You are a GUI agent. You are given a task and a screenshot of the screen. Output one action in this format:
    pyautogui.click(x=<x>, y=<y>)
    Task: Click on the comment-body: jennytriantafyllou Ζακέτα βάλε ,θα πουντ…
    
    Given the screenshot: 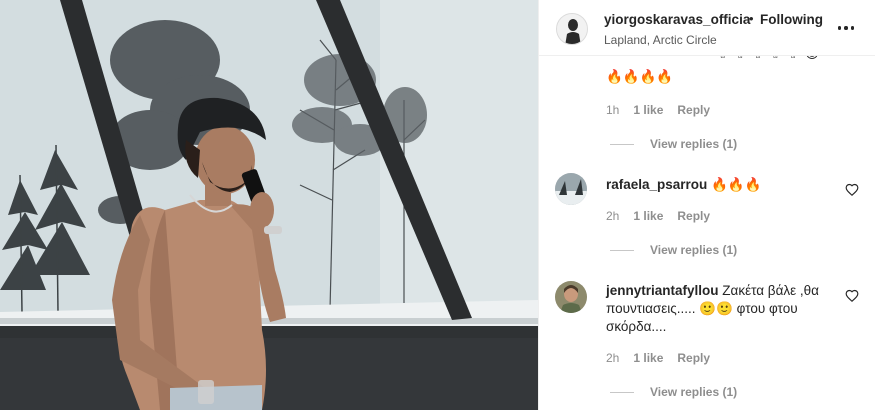 What is the action you would take?
    pyautogui.click(x=720, y=309)
    